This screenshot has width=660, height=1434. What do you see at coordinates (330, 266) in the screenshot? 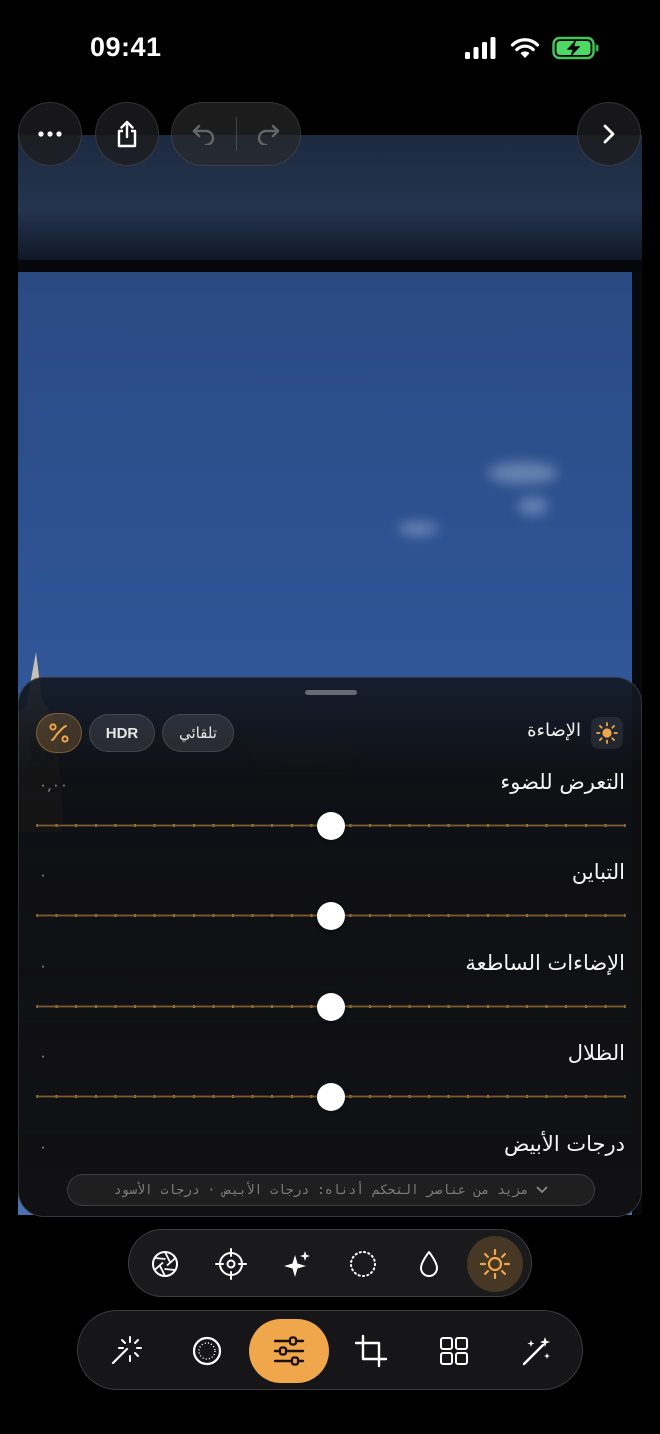
I see `photo-window-frame` at bounding box center [330, 266].